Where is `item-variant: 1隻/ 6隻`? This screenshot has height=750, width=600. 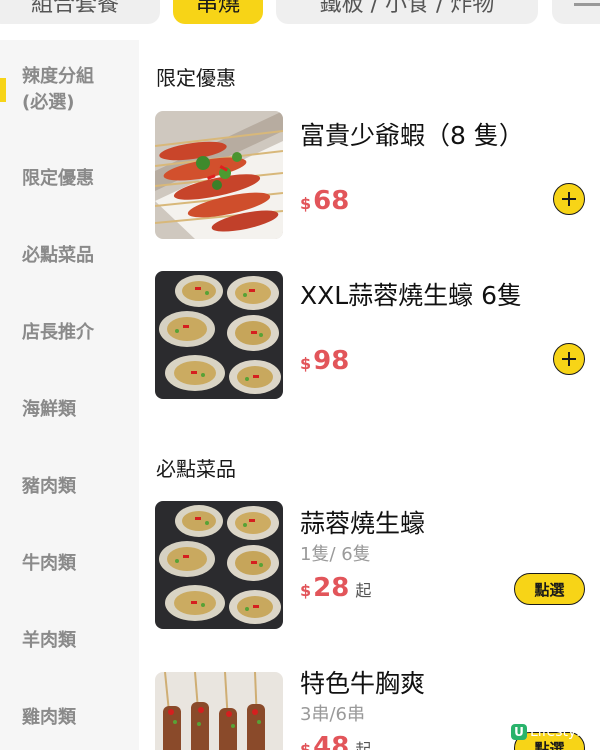
item-variant: 1隻/ 6隻 is located at coordinates (335, 554).